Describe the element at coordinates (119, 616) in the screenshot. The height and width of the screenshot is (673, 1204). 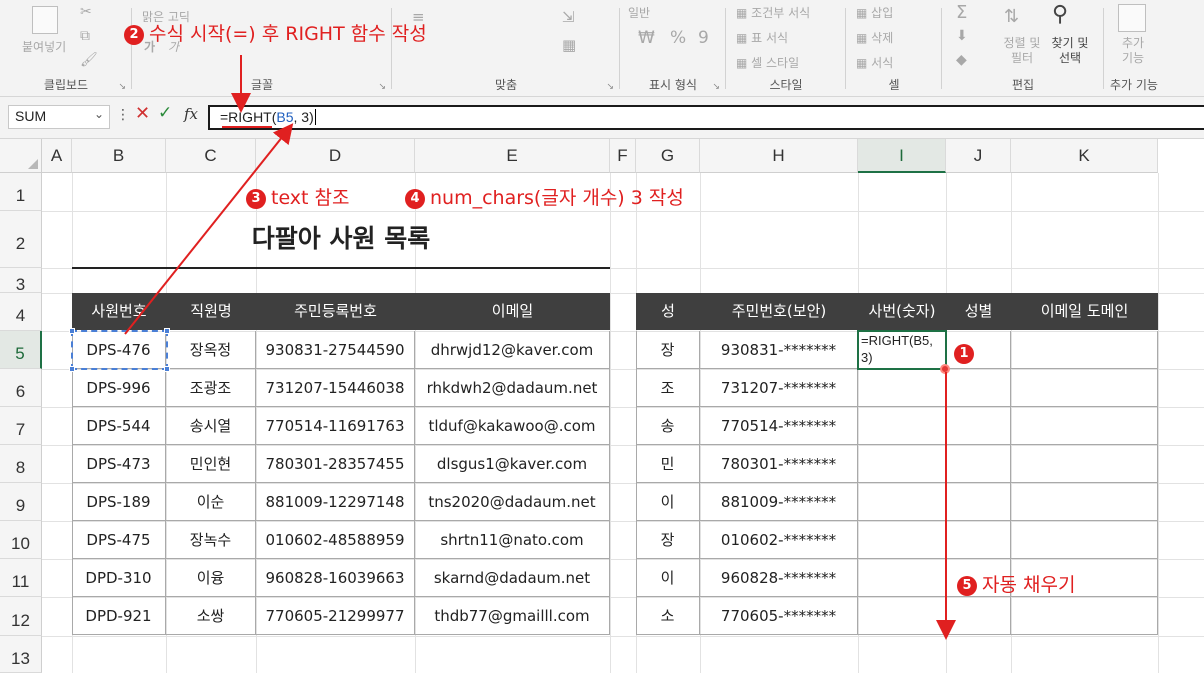
I see `left-table-cell: DPD-921` at that location.